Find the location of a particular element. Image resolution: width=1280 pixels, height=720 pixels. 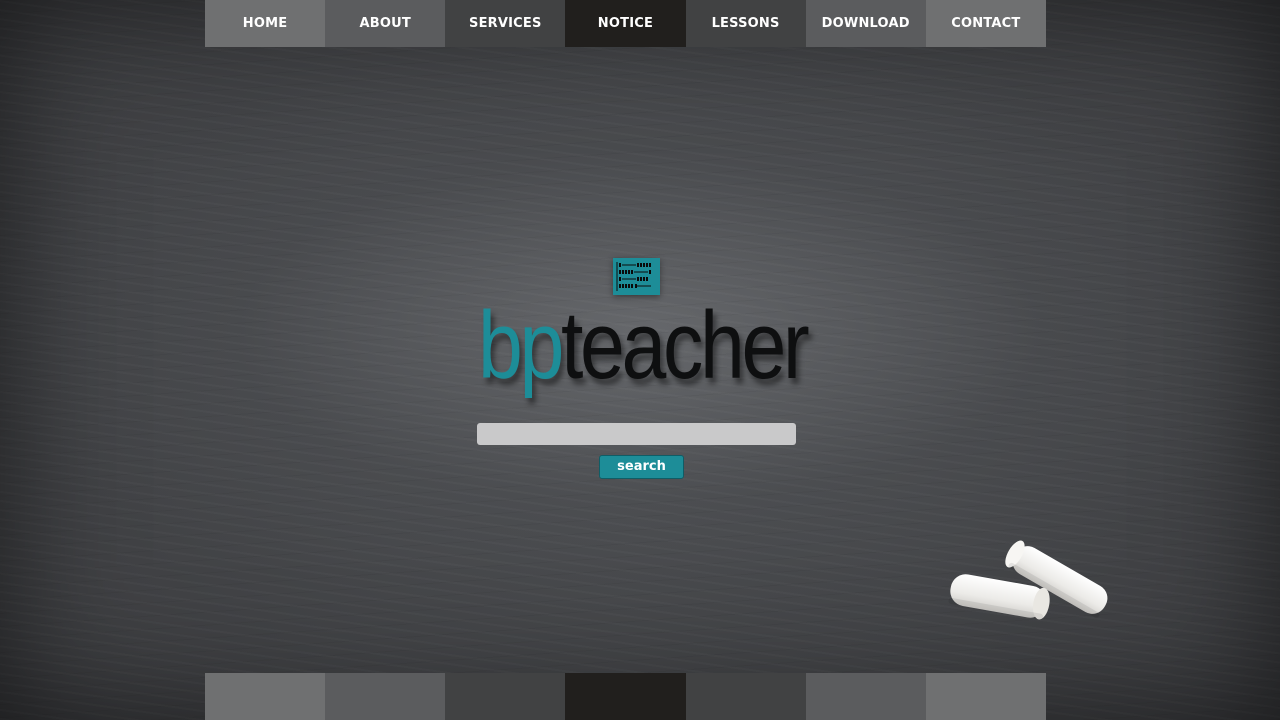

bottom-color-bar is located at coordinates (625, 696).